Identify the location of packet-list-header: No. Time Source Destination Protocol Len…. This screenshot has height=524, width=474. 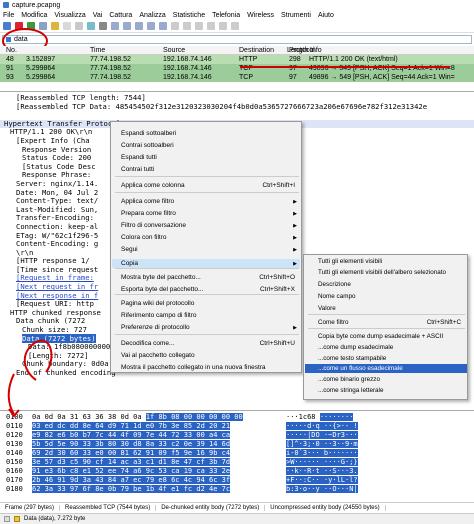
(237, 50).